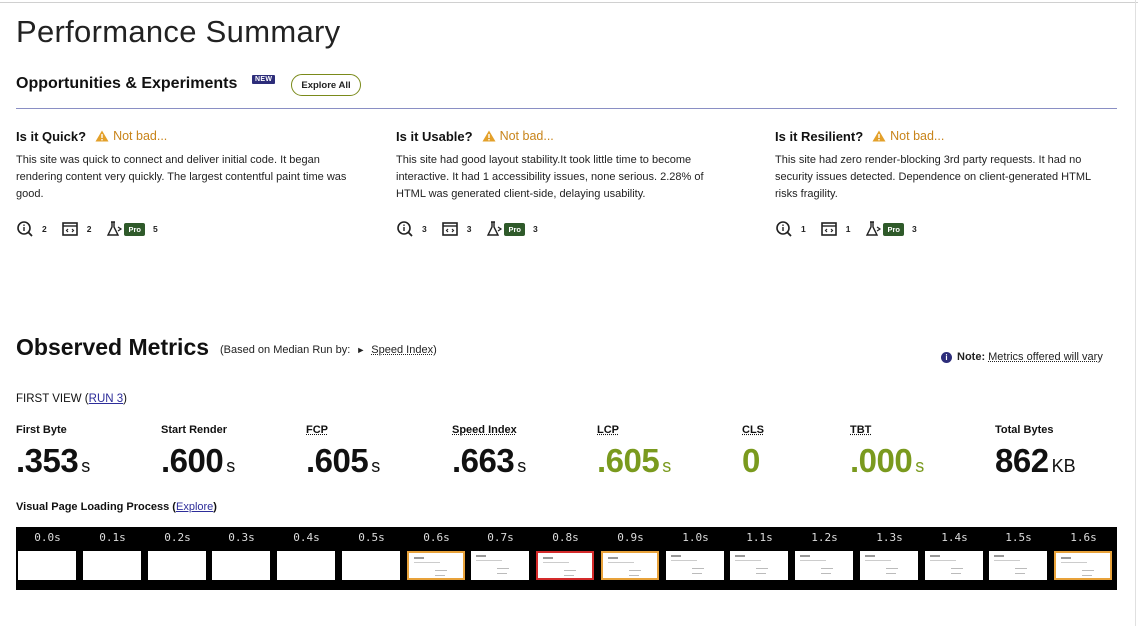 This screenshot has width=1138, height=626. What do you see at coordinates (326, 85) in the screenshot?
I see `explore-all-button: Explore All` at bounding box center [326, 85].